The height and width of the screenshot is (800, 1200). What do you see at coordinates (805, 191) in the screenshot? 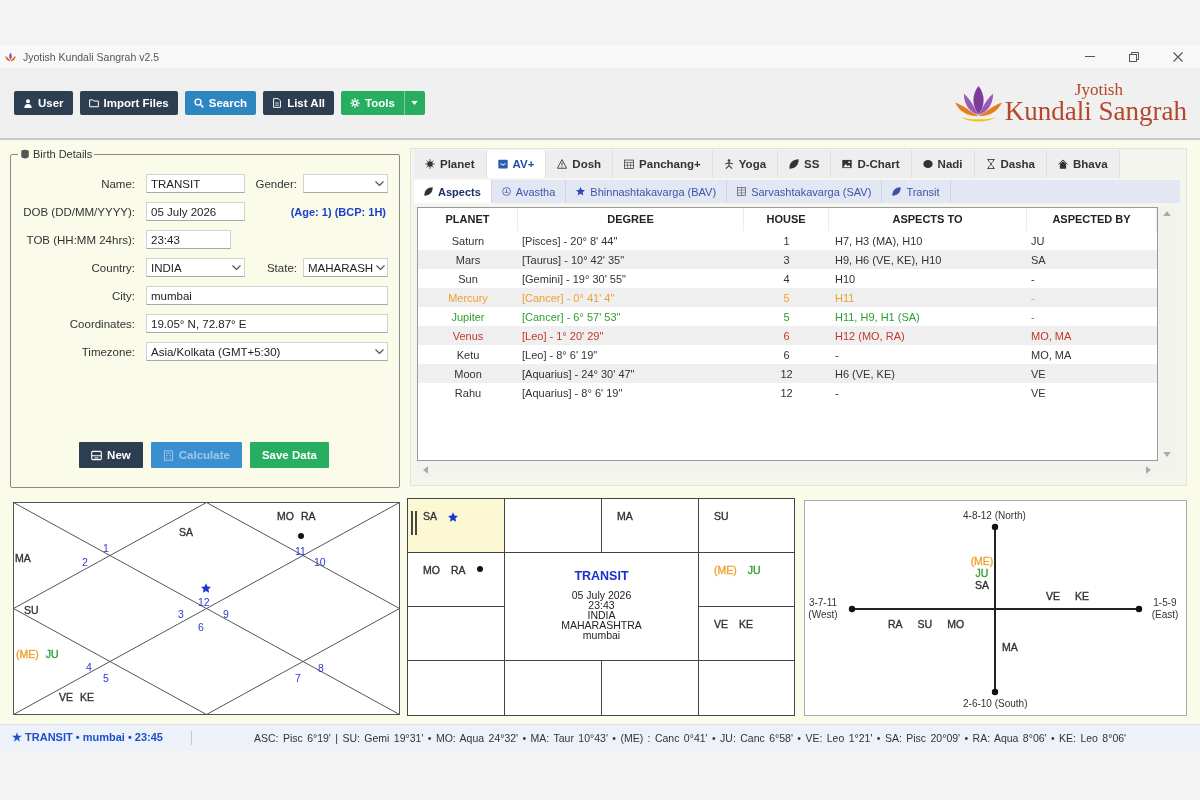
I see `subtab: Sarvashtakavarga (SAV)` at bounding box center [805, 191].